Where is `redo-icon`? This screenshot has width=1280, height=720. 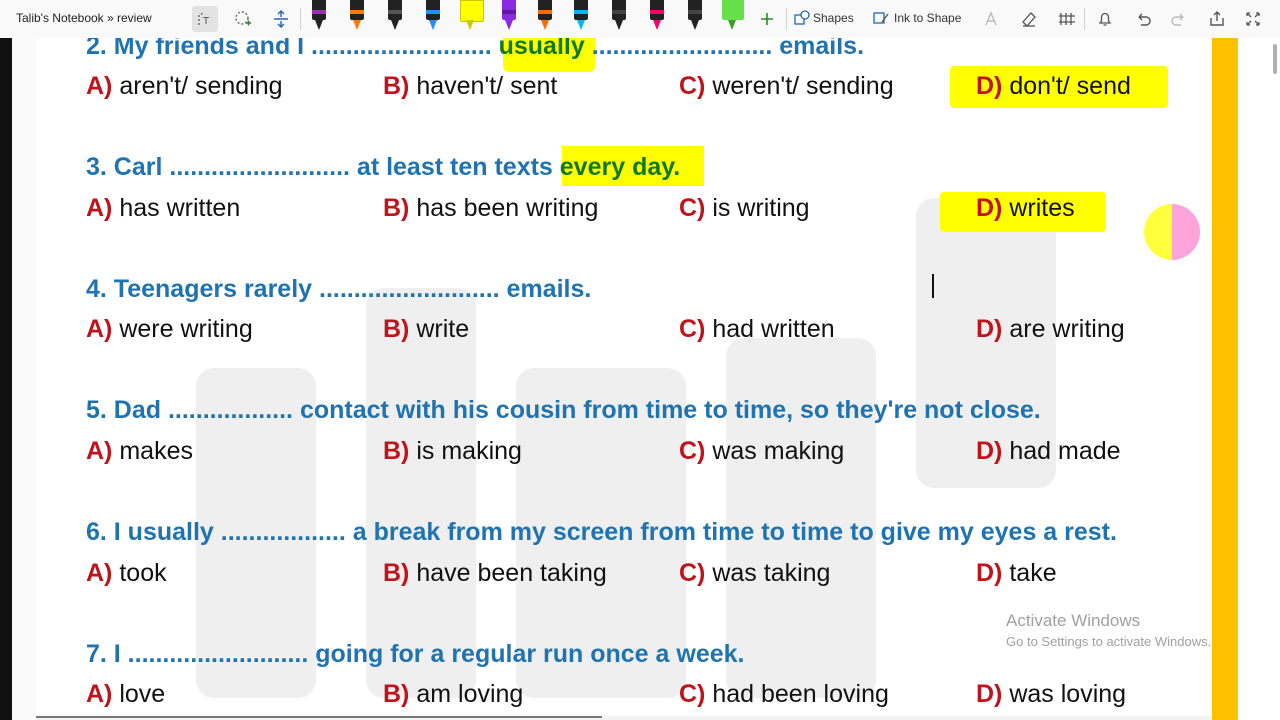
redo-icon is located at coordinates (1179, 19).